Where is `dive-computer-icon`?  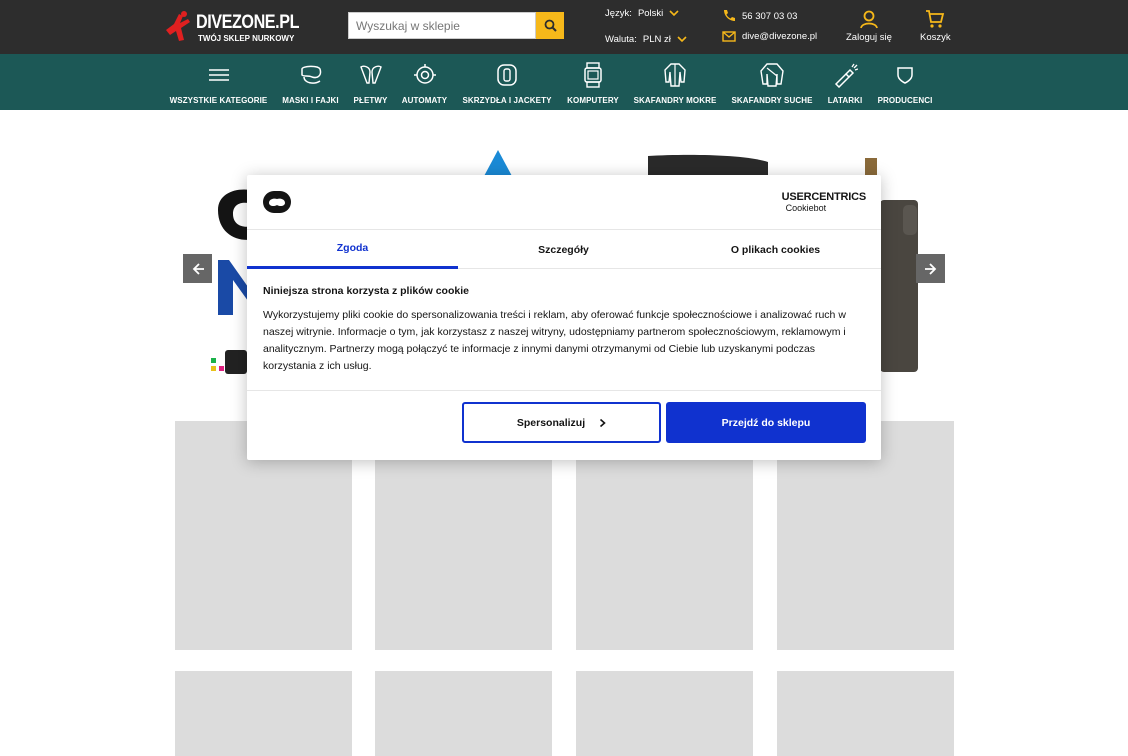
dive-computer-icon is located at coordinates (593, 75).